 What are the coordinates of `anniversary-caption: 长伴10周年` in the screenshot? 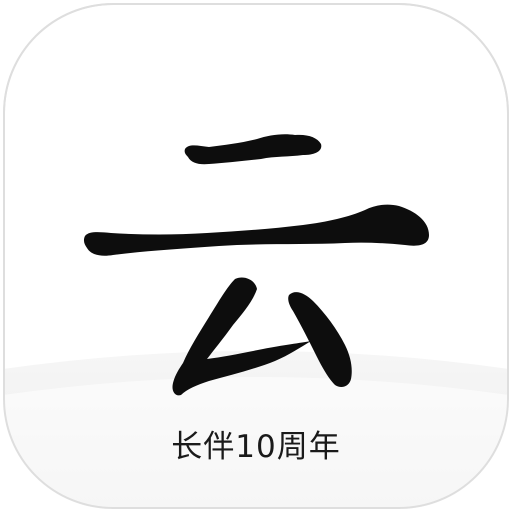 It's located at (256, 447).